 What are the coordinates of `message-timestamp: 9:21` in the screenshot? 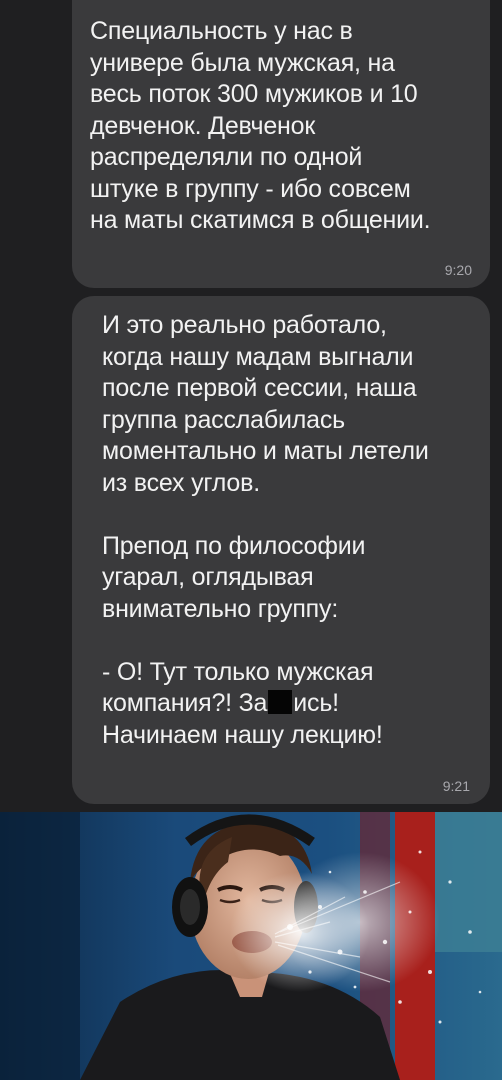 It's located at (456, 786).